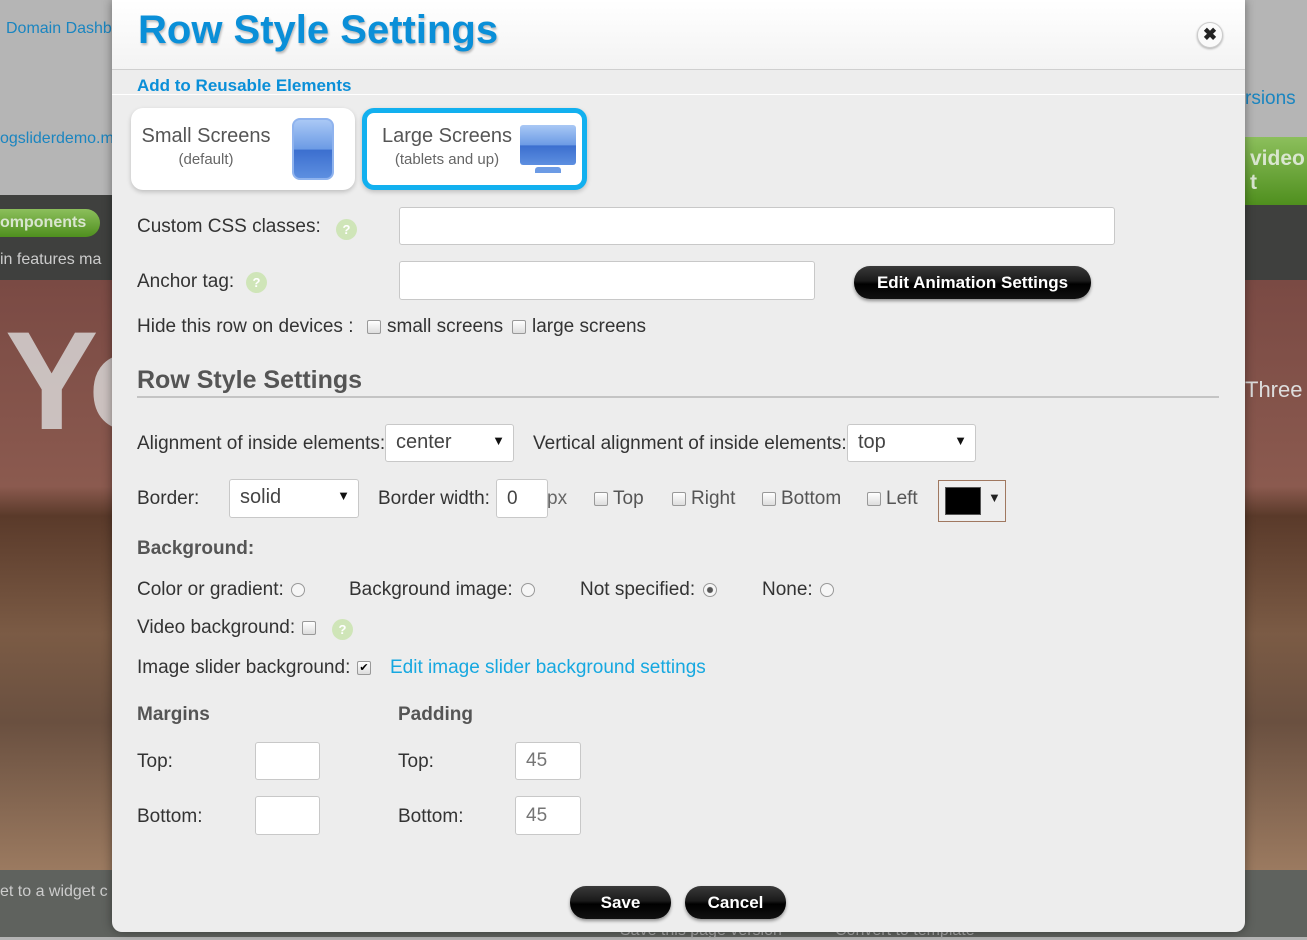 This screenshot has height=940, width=1307. Describe the element at coordinates (261, 497) in the screenshot. I see `border-style-value: solid` at that location.